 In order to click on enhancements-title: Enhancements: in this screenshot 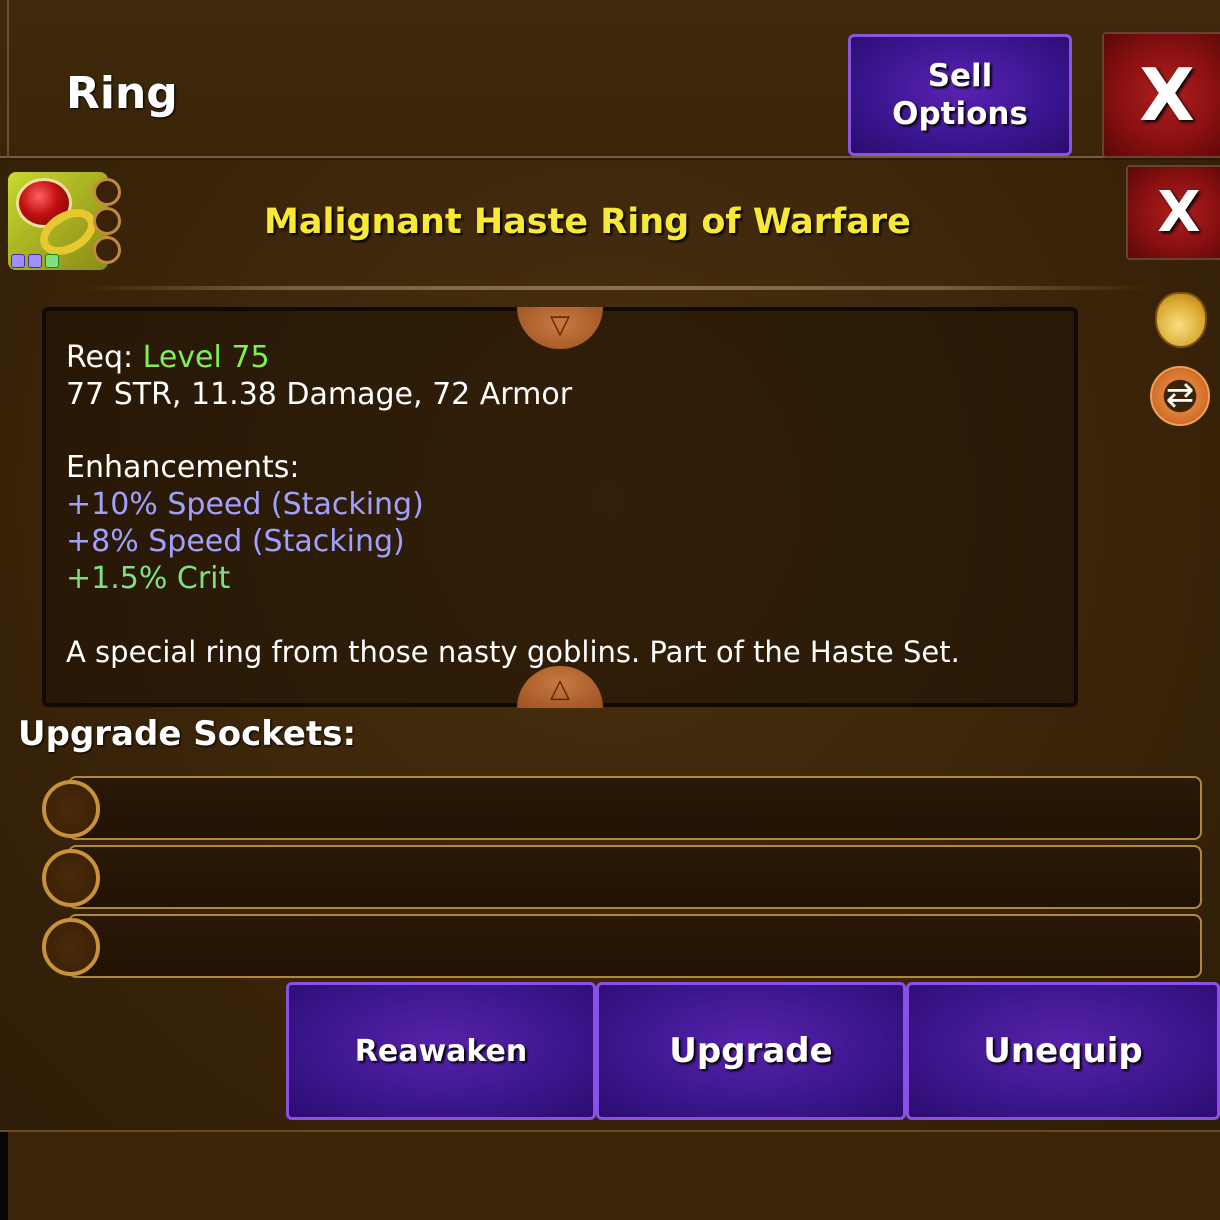, I will do `click(183, 467)`.